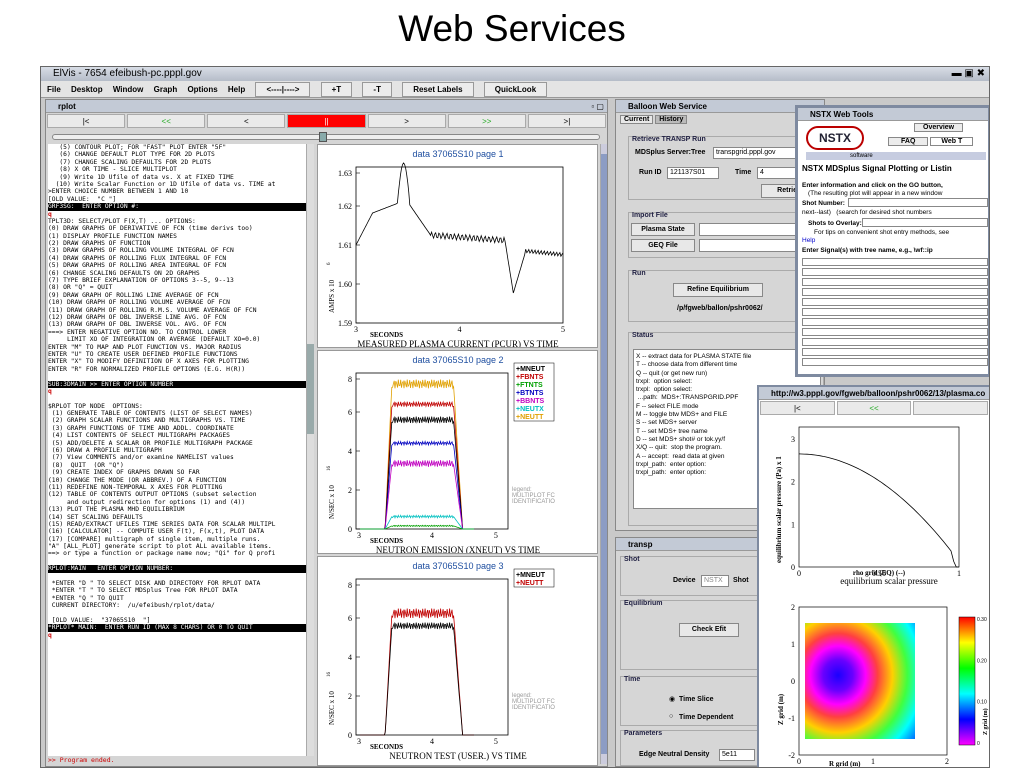 The image size is (1024, 768). What do you see at coordinates (671, 119) in the screenshot?
I see `tab-history: History` at bounding box center [671, 119].